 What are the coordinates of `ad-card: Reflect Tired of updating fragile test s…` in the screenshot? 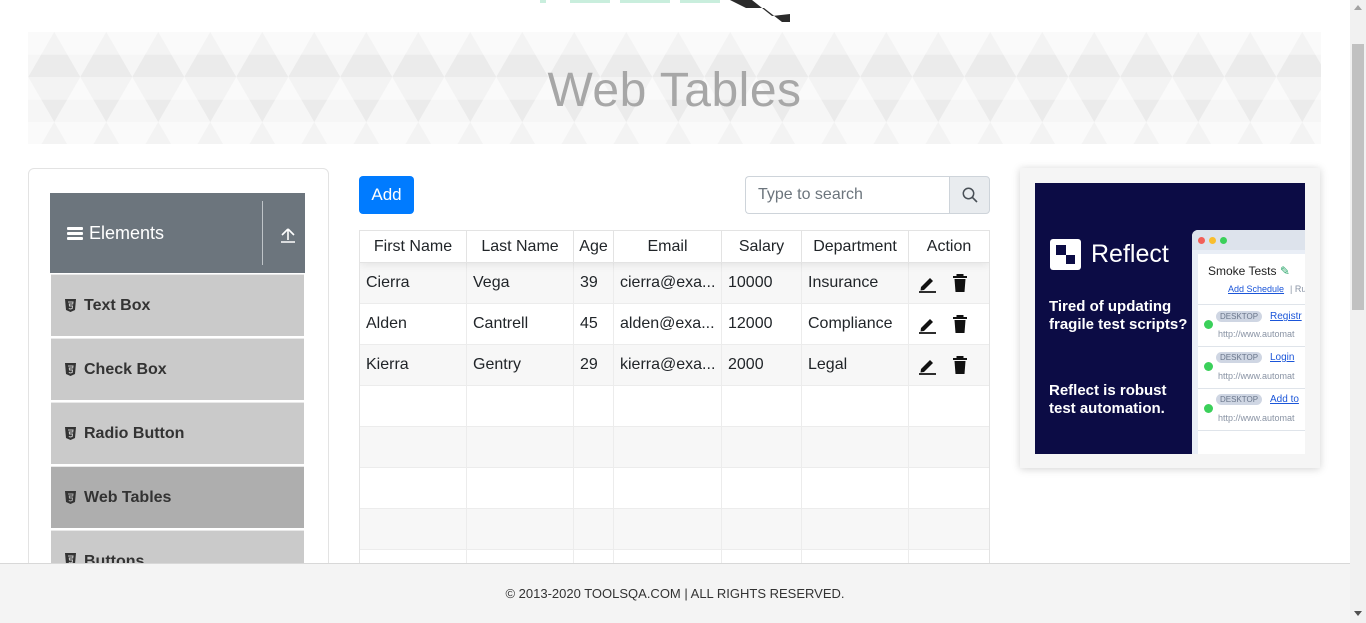 It's located at (1170, 318).